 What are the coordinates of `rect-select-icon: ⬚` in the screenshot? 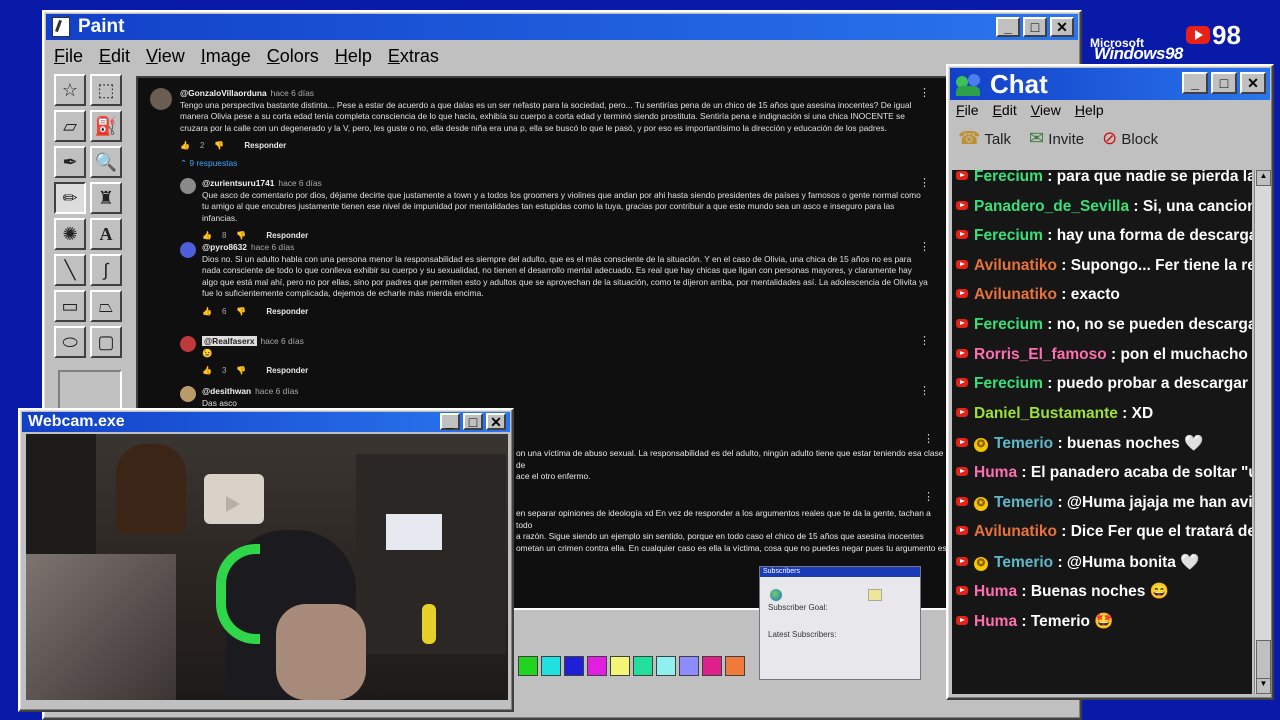 It's located at (106, 90).